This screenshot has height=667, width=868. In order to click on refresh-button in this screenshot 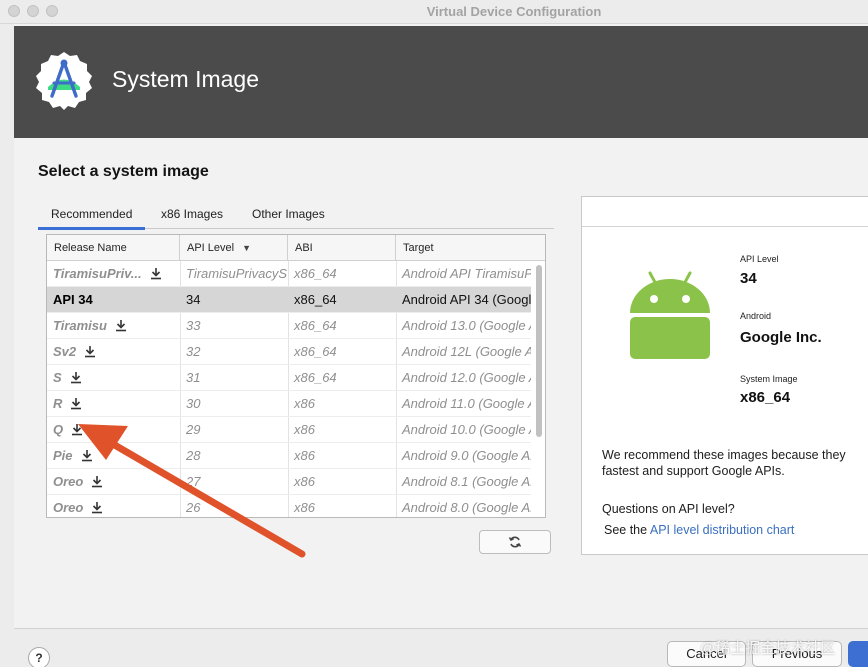, I will do `click(515, 542)`.